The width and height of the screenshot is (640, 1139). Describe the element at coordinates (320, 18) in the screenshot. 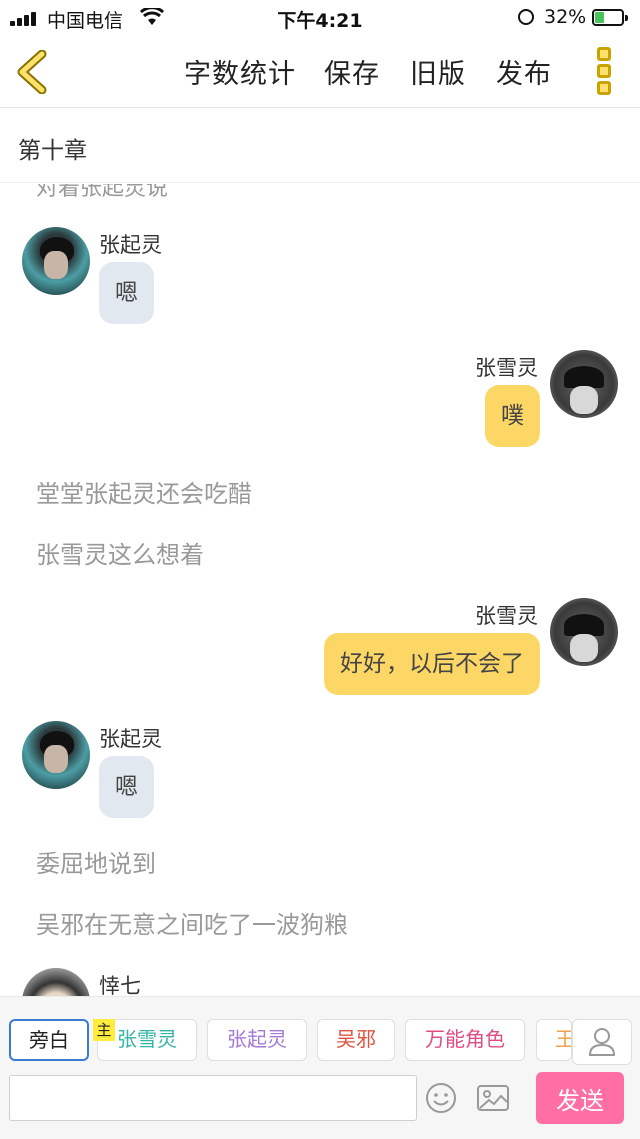

I see `status-bar: 中国电信 下午4:21 32%` at that location.